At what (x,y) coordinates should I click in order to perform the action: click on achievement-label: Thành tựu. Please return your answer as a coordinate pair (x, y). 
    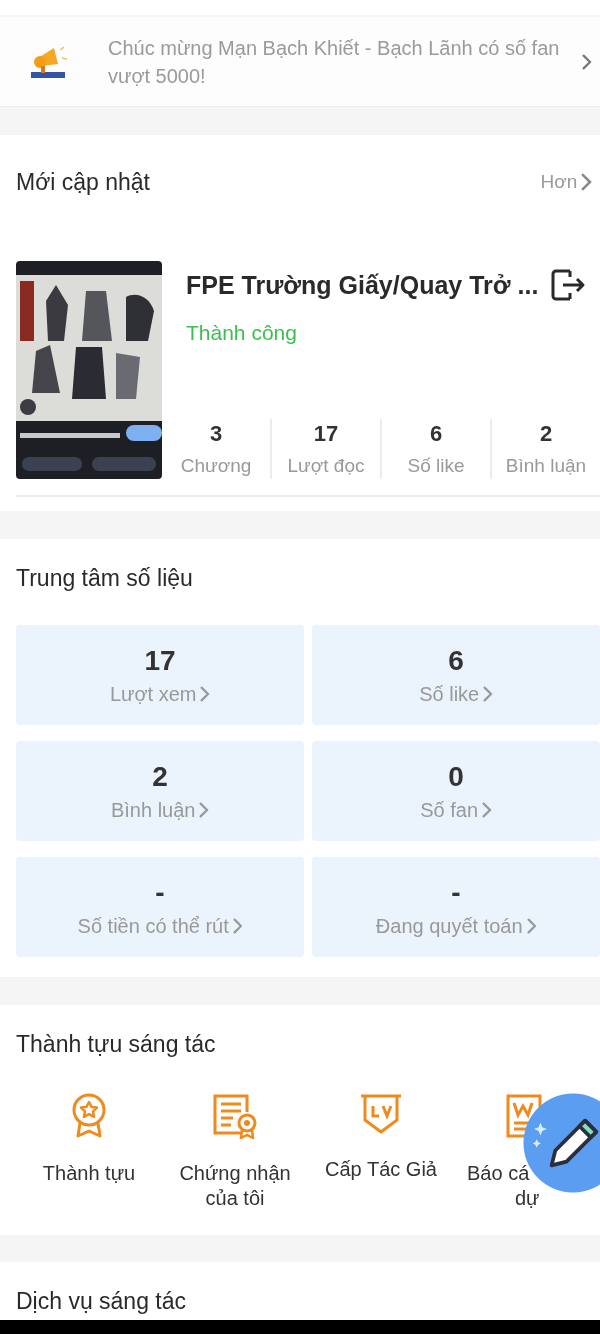
    Looking at the image, I should click on (89, 1173).